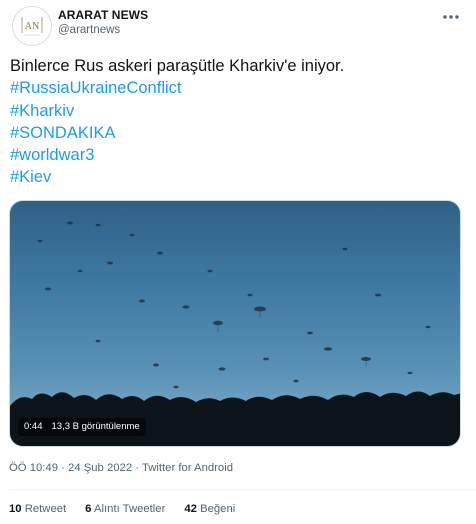 The height and width of the screenshot is (524, 476). I want to click on avatar-initials: AN, so click(32, 26).